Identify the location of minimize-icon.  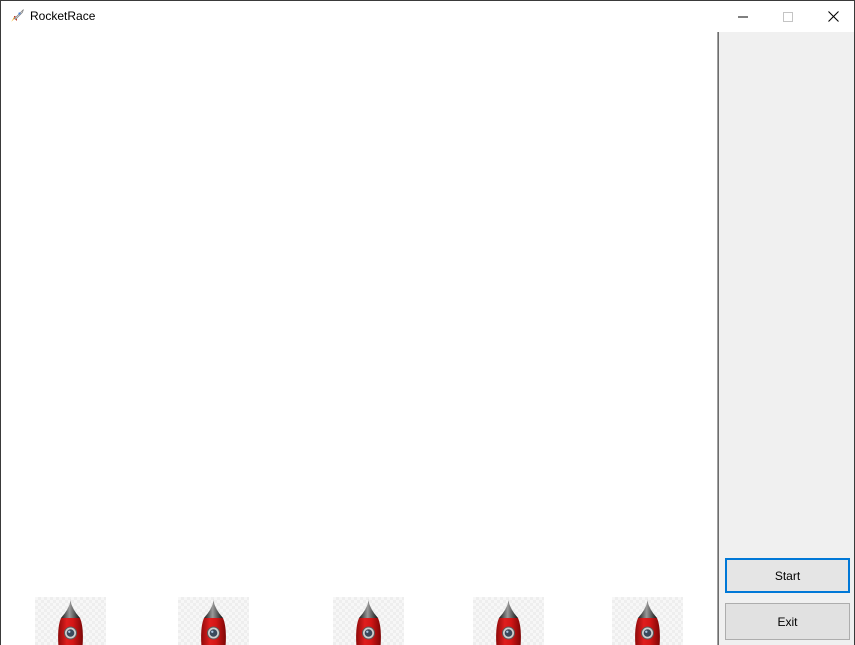
(743, 16).